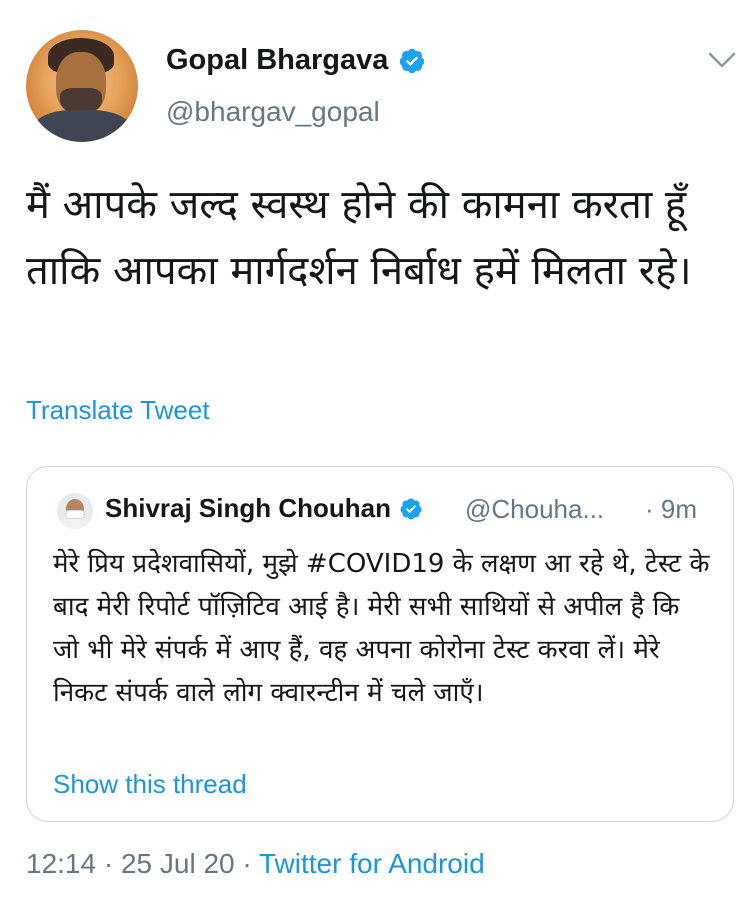  I want to click on quoted-time-value: 9m, so click(679, 509).